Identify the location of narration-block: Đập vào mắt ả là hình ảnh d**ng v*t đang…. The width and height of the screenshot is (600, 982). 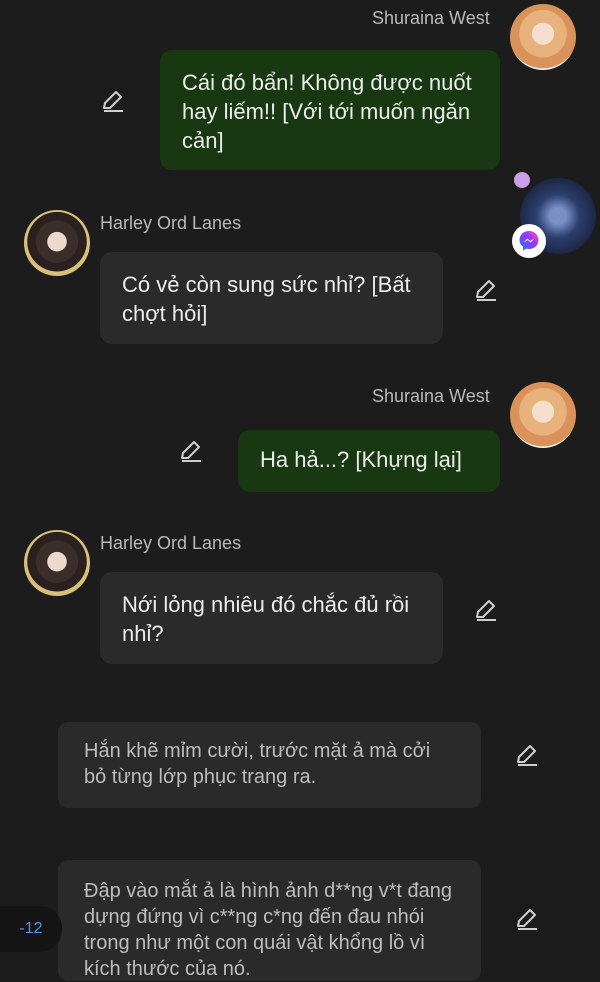
(269, 920).